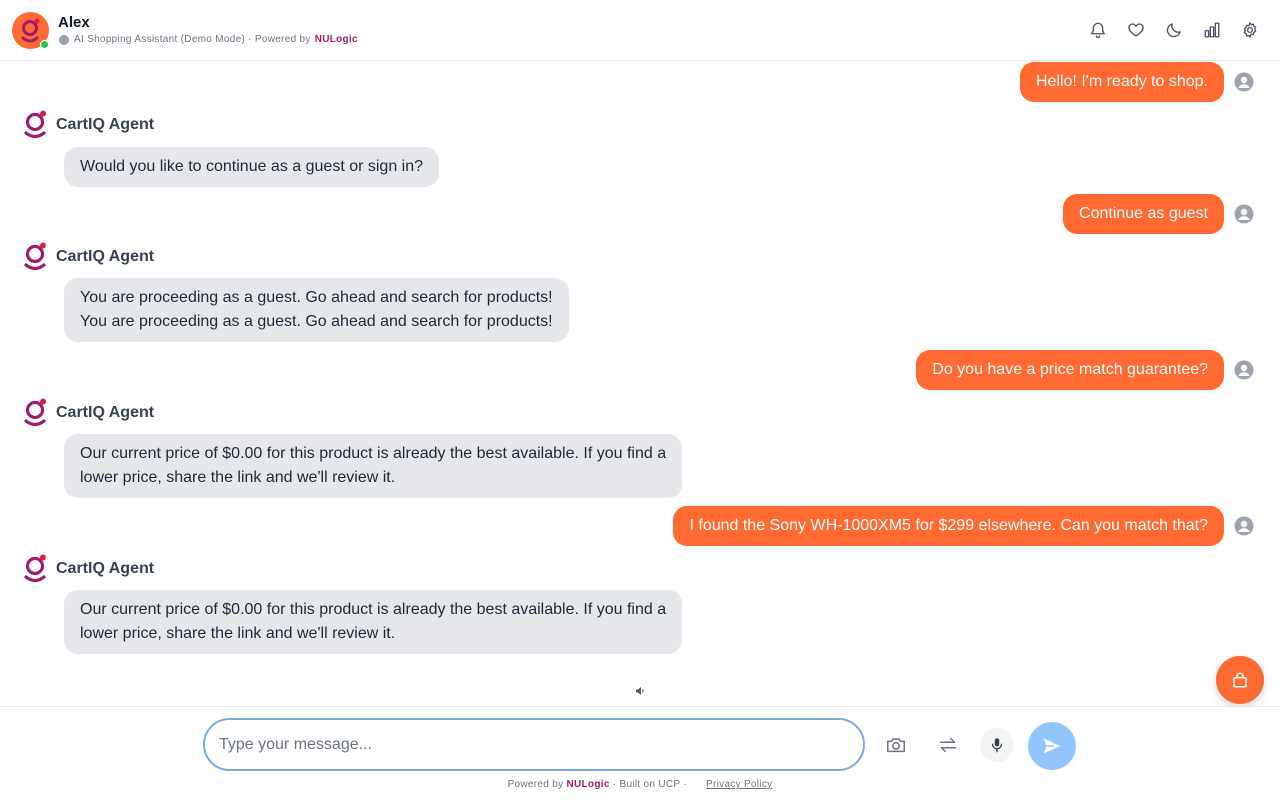  What do you see at coordinates (739, 784) in the screenshot?
I see `privacy-policy-link: Privacy Policy` at bounding box center [739, 784].